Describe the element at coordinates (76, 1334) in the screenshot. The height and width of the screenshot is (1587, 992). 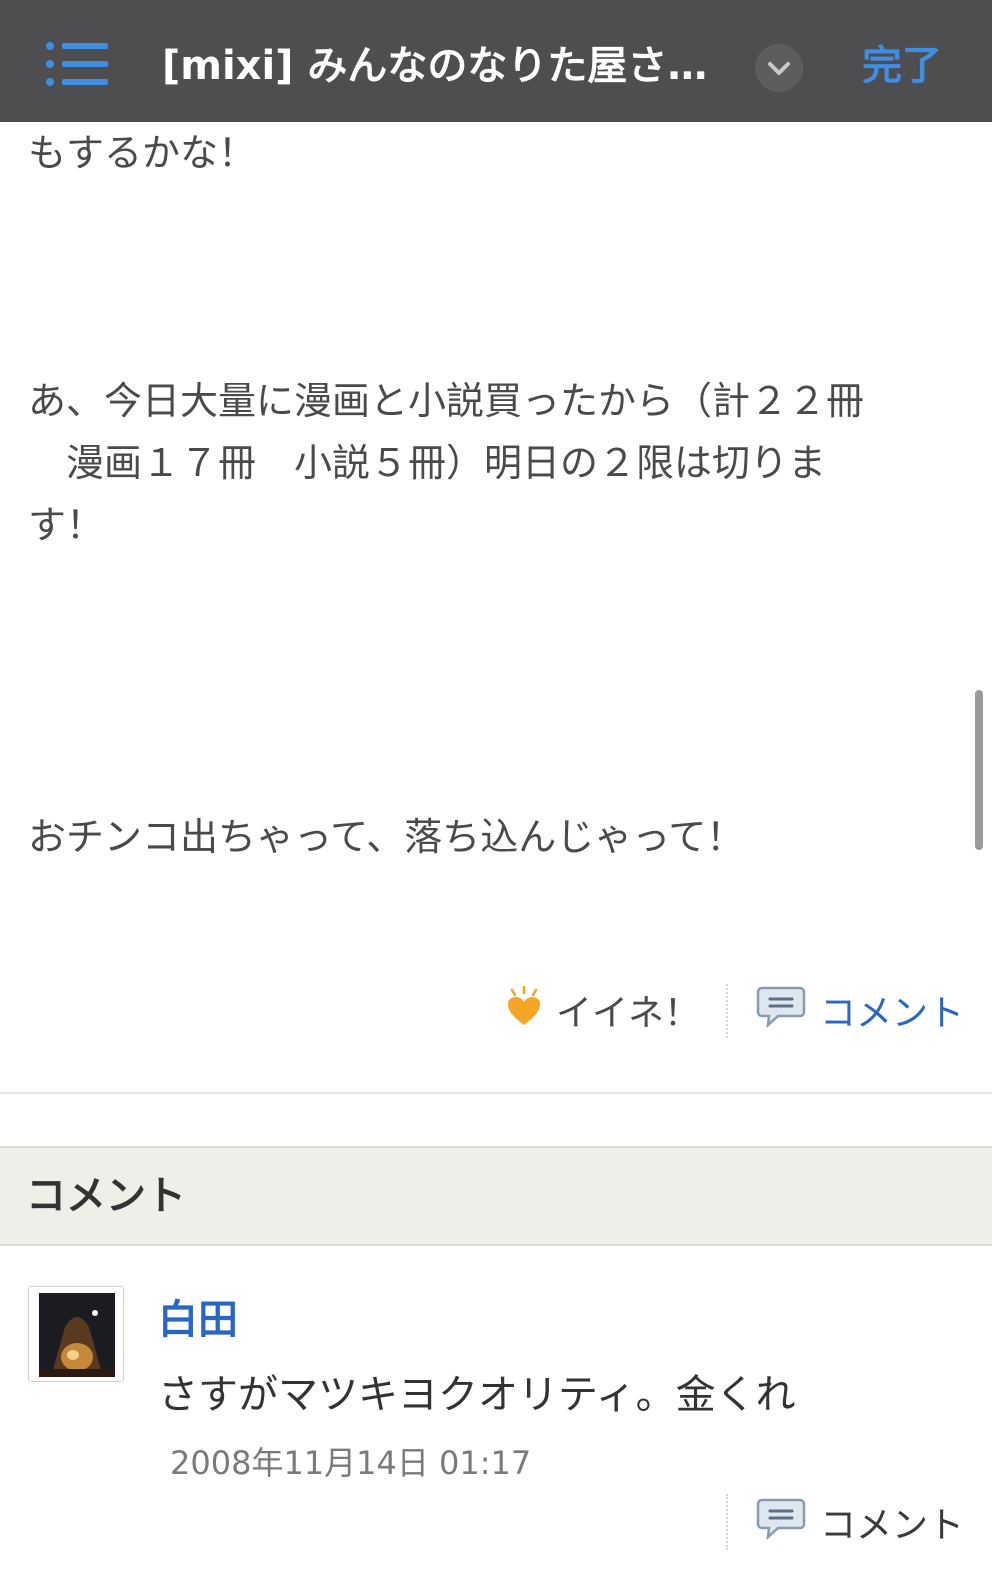
I see `avatar` at that location.